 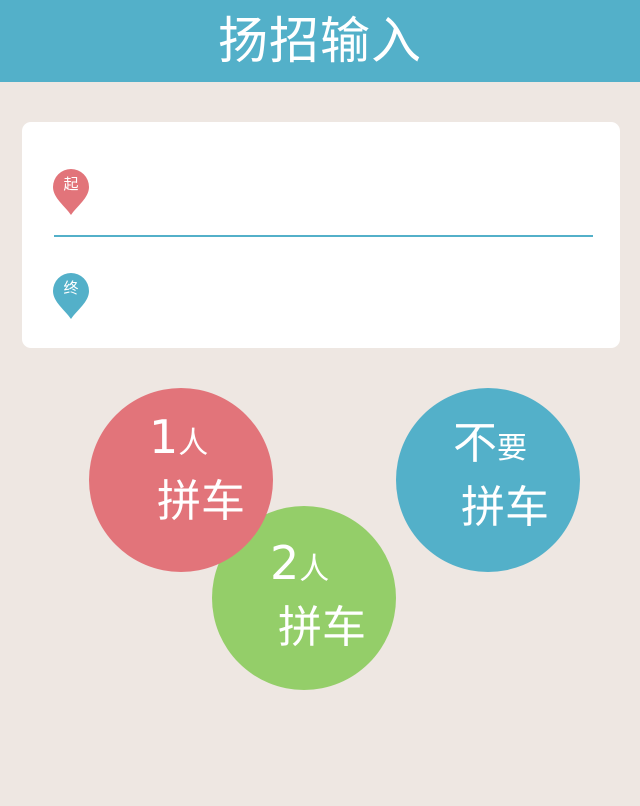 What do you see at coordinates (505, 507) in the screenshot?
I see `no-carpool-label: 拼车` at bounding box center [505, 507].